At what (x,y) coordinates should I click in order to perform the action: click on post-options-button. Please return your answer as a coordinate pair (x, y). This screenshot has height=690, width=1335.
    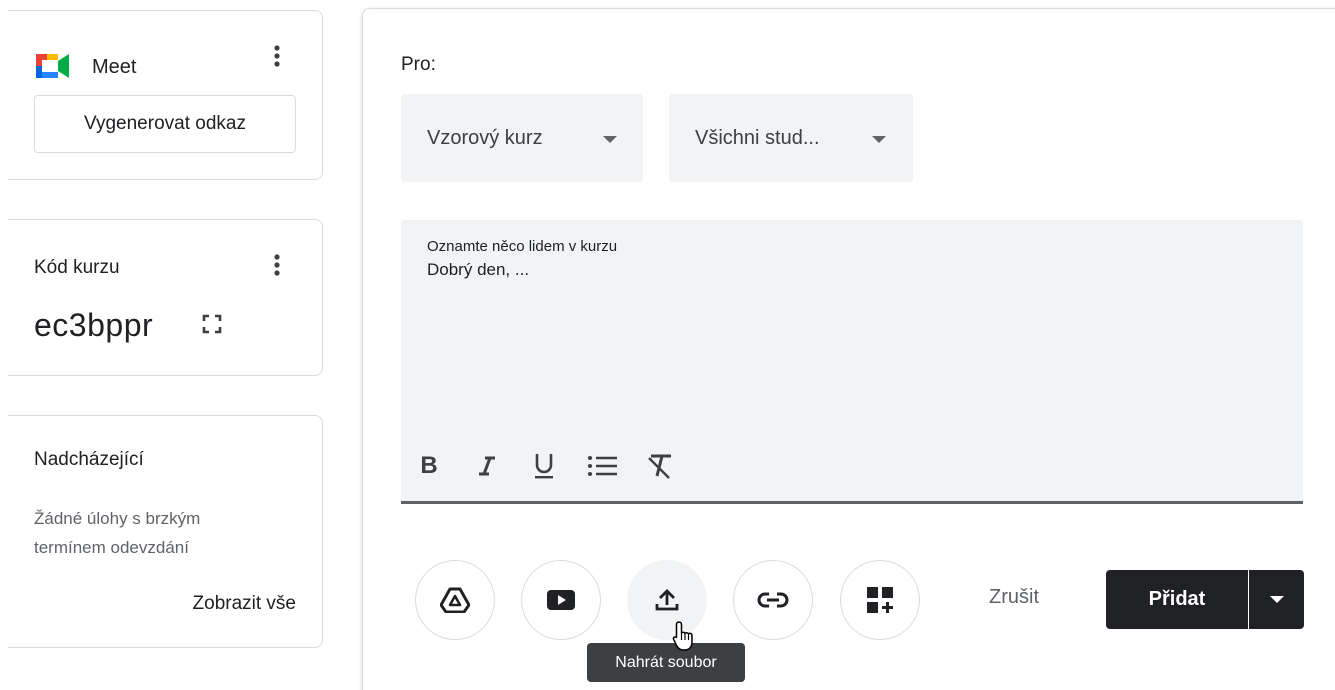
    Looking at the image, I should click on (1276, 599).